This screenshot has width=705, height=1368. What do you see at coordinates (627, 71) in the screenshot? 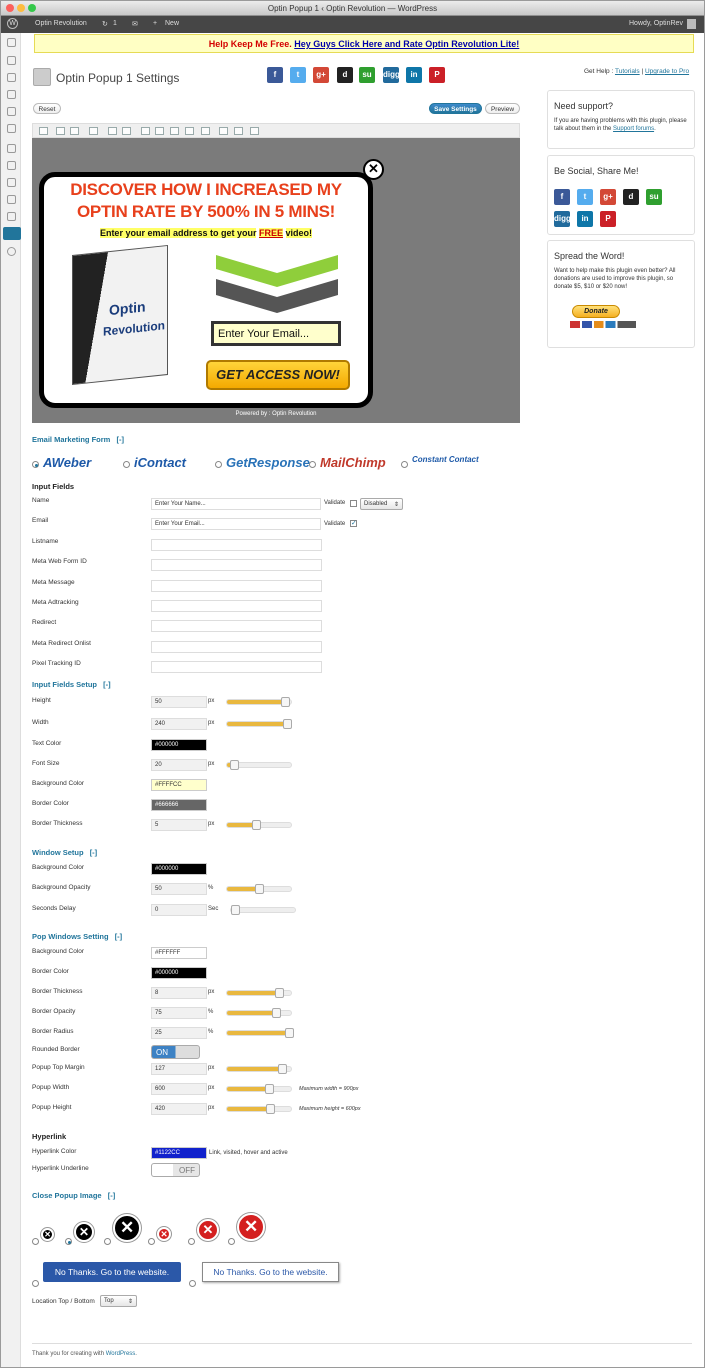
I see `tutorials-link: Tutorials` at bounding box center [627, 71].